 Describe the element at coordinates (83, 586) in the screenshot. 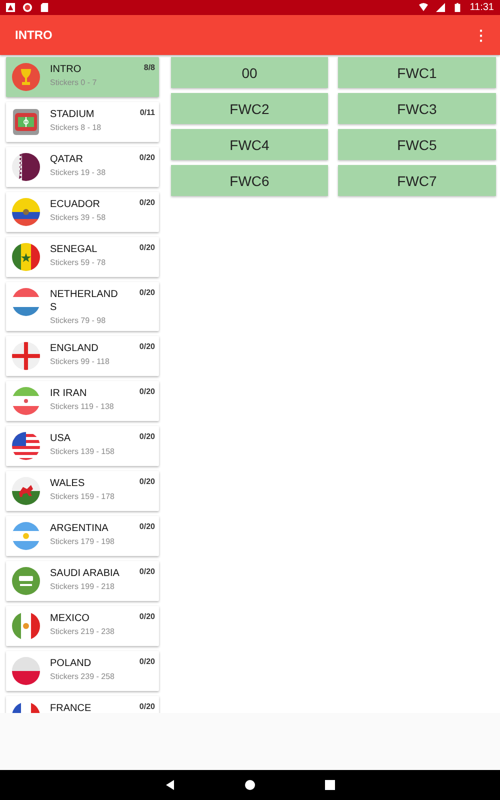

I see `sticker-range: Stickers 199 - 218` at that location.